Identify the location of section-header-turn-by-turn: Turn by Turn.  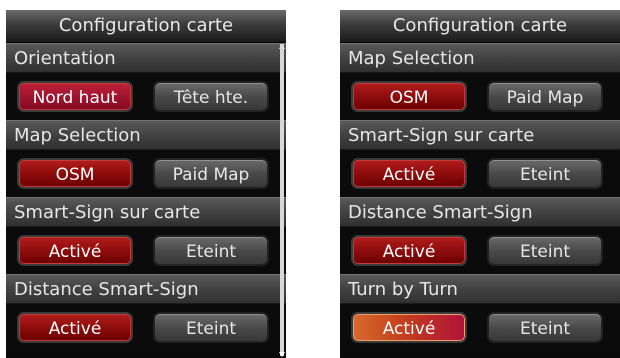
(480, 289).